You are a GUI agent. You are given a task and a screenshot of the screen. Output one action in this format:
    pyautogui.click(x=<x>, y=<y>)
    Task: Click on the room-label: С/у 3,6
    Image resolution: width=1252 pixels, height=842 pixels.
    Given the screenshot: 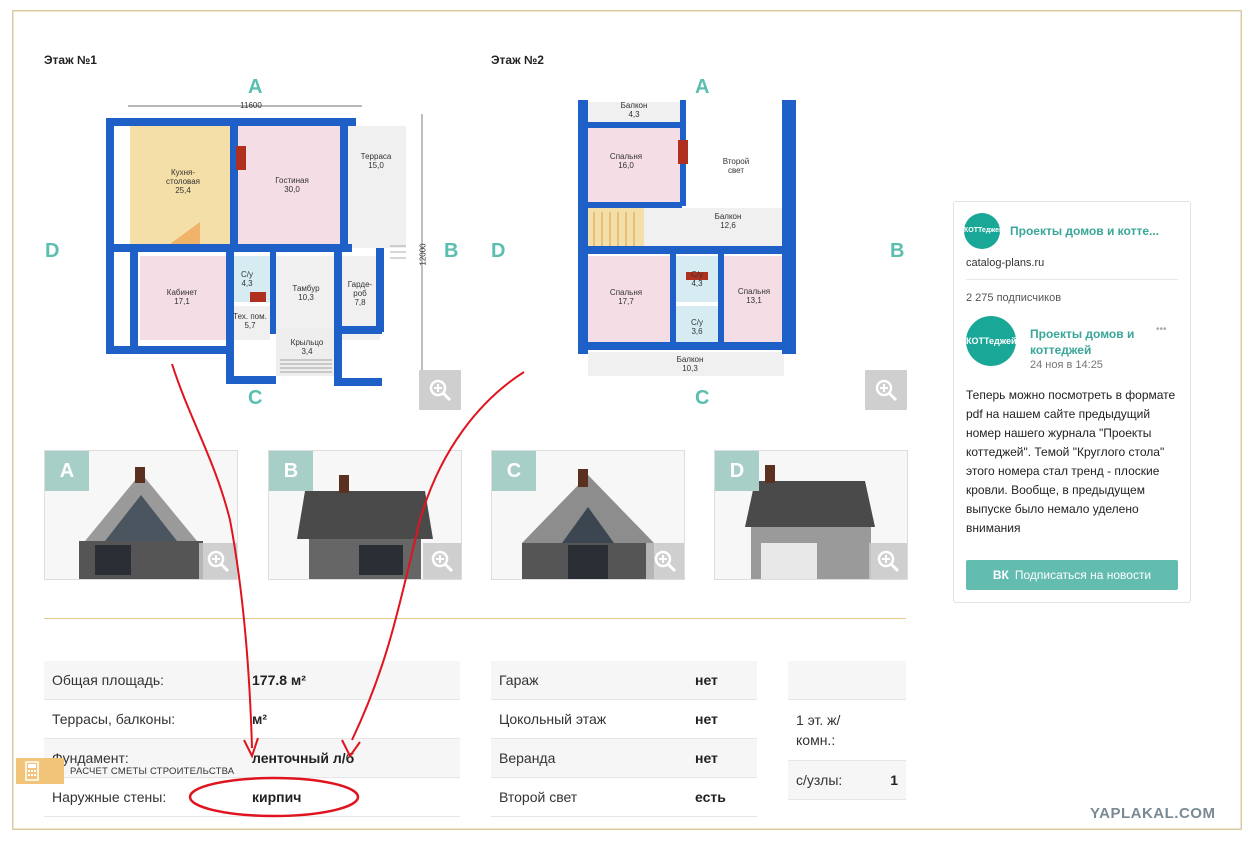 What is the action you would take?
    pyautogui.click(x=697, y=327)
    